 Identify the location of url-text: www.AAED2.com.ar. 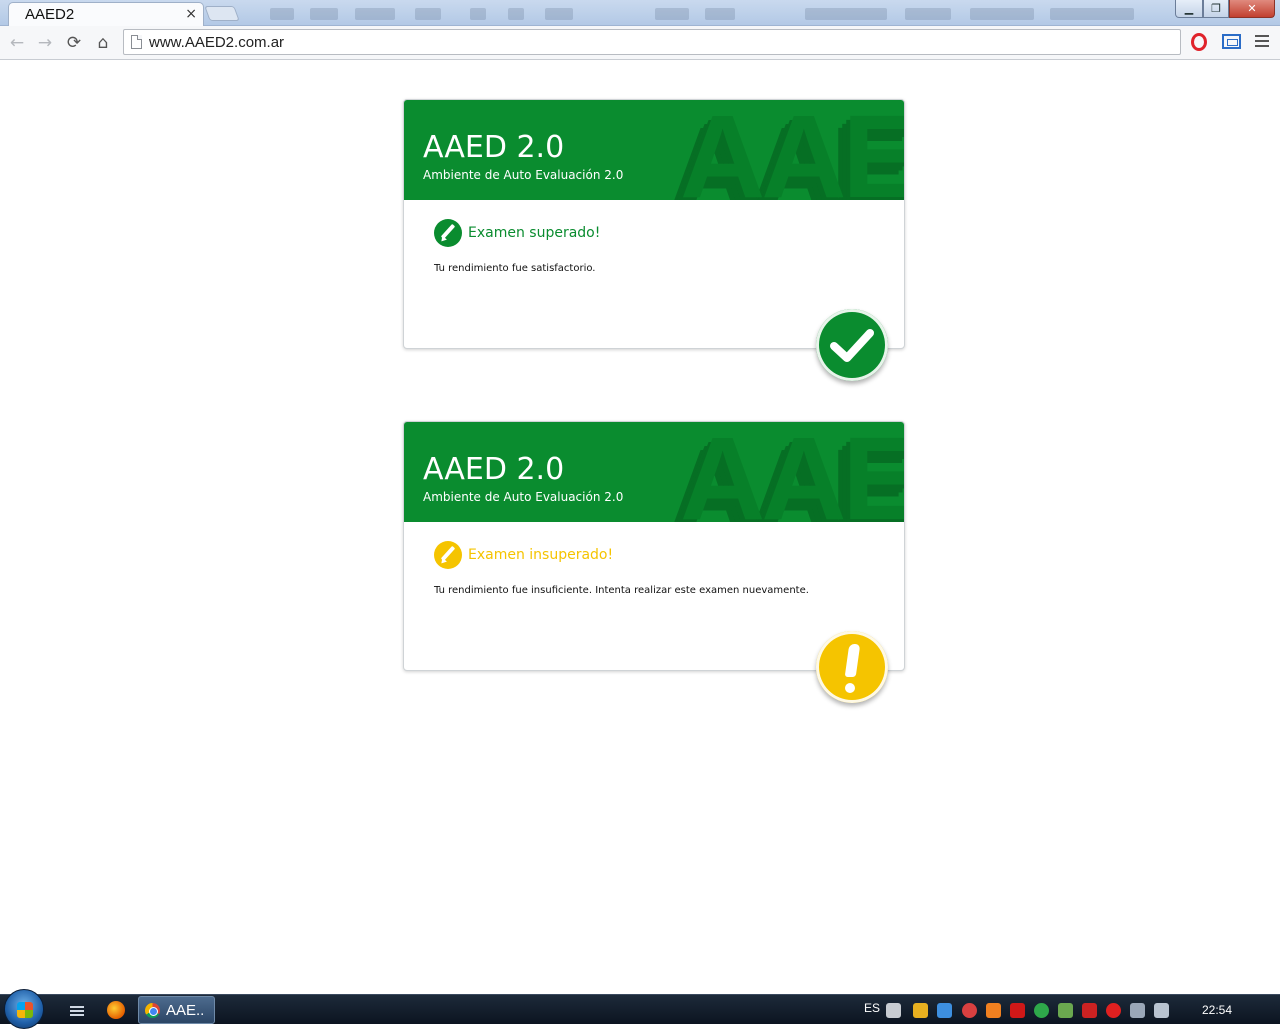
(217, 42).